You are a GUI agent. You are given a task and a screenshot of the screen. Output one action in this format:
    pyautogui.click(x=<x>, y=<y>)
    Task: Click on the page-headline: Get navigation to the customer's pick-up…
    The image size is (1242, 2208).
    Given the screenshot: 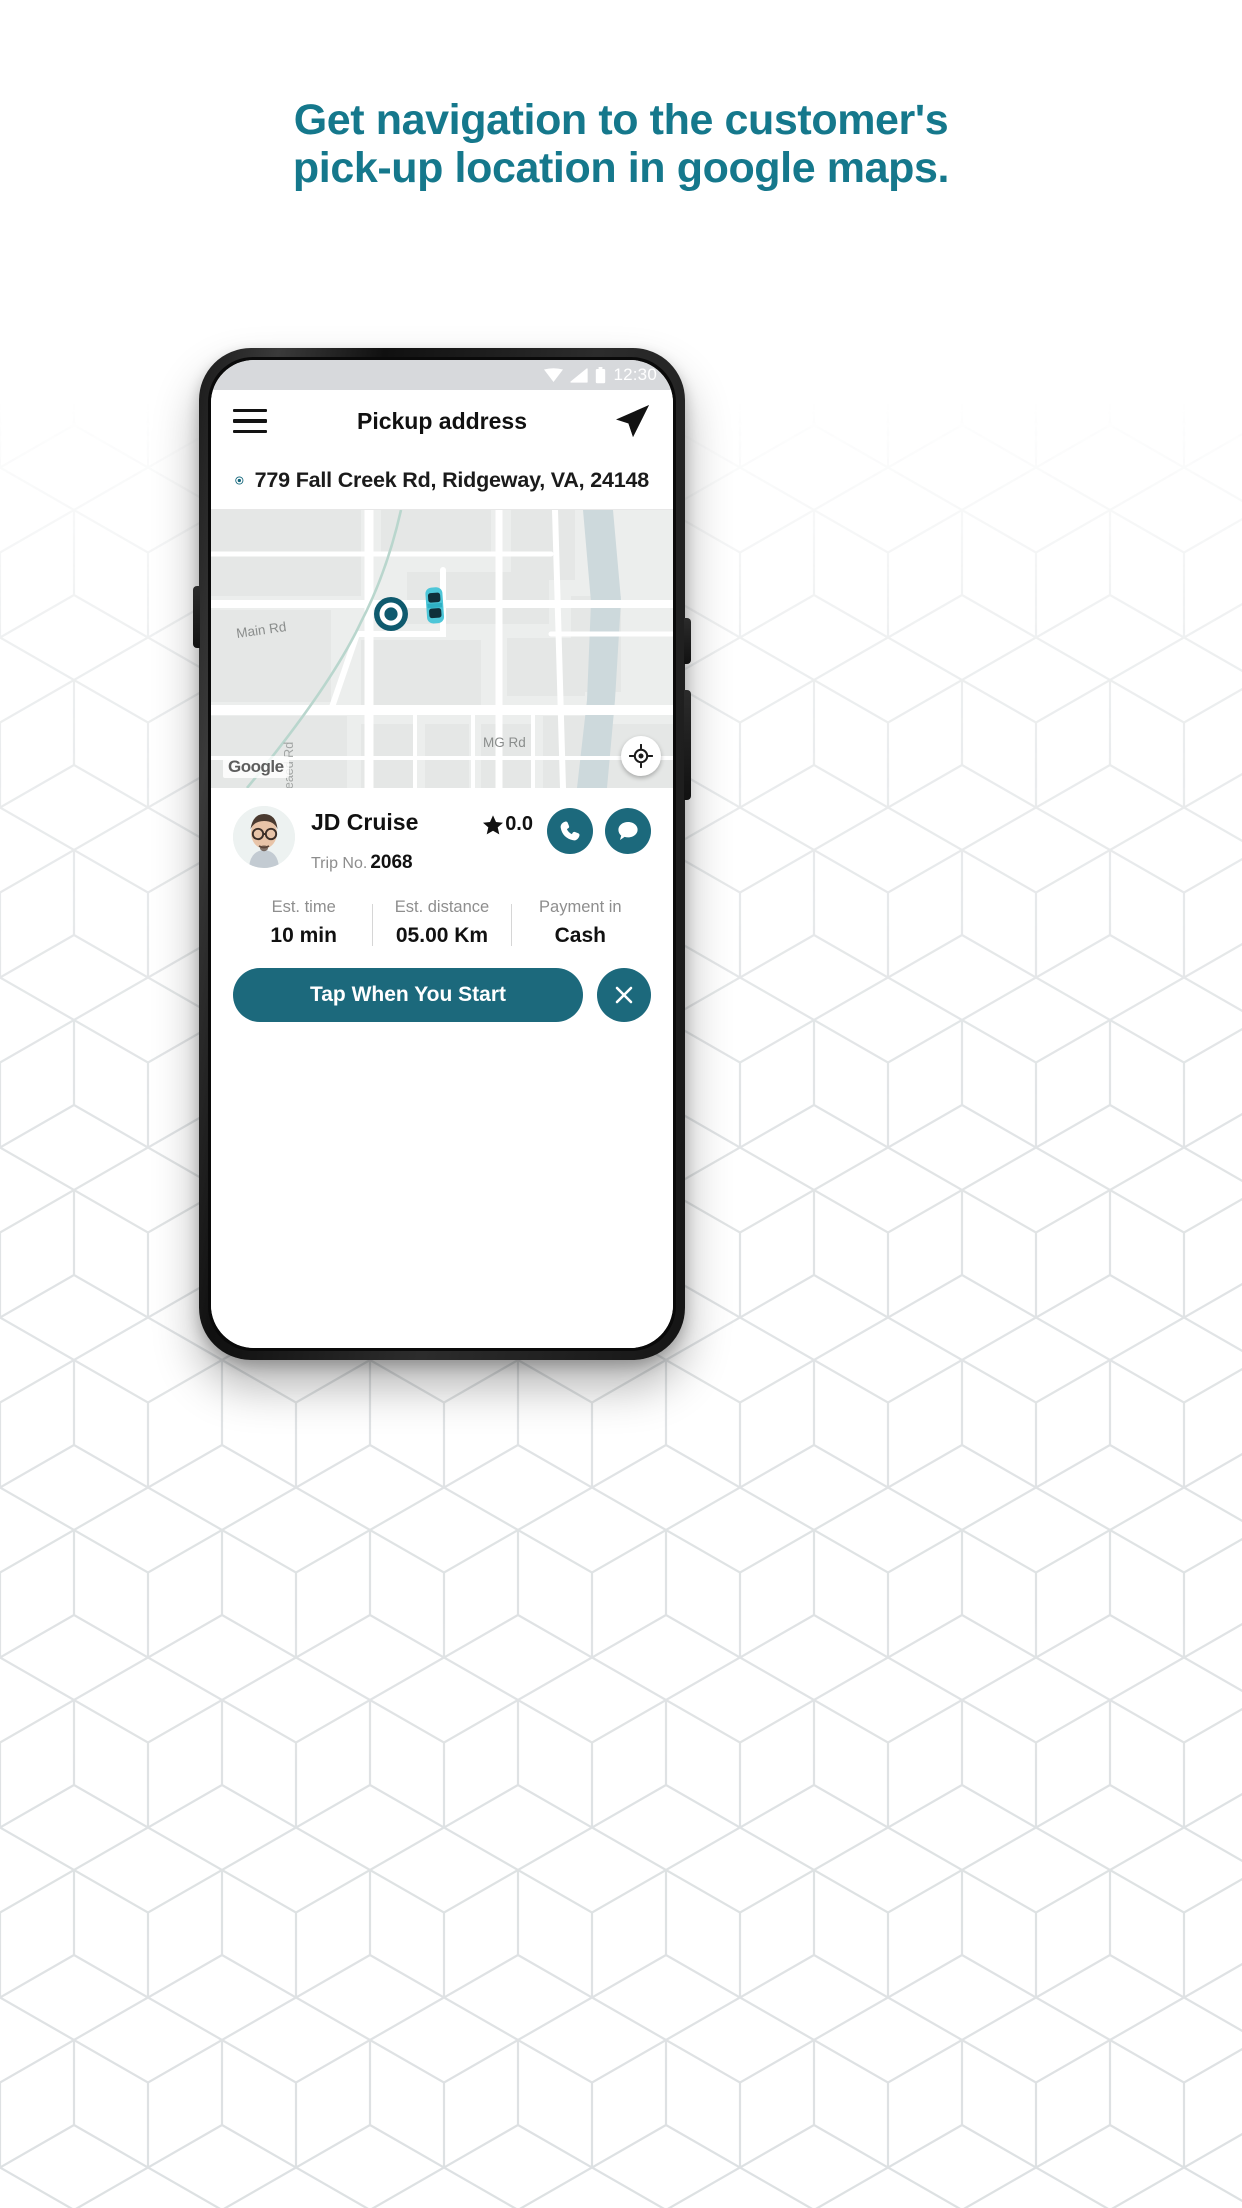 What is the action you would take?
    pyautogui.click(x=621, y=144)
    